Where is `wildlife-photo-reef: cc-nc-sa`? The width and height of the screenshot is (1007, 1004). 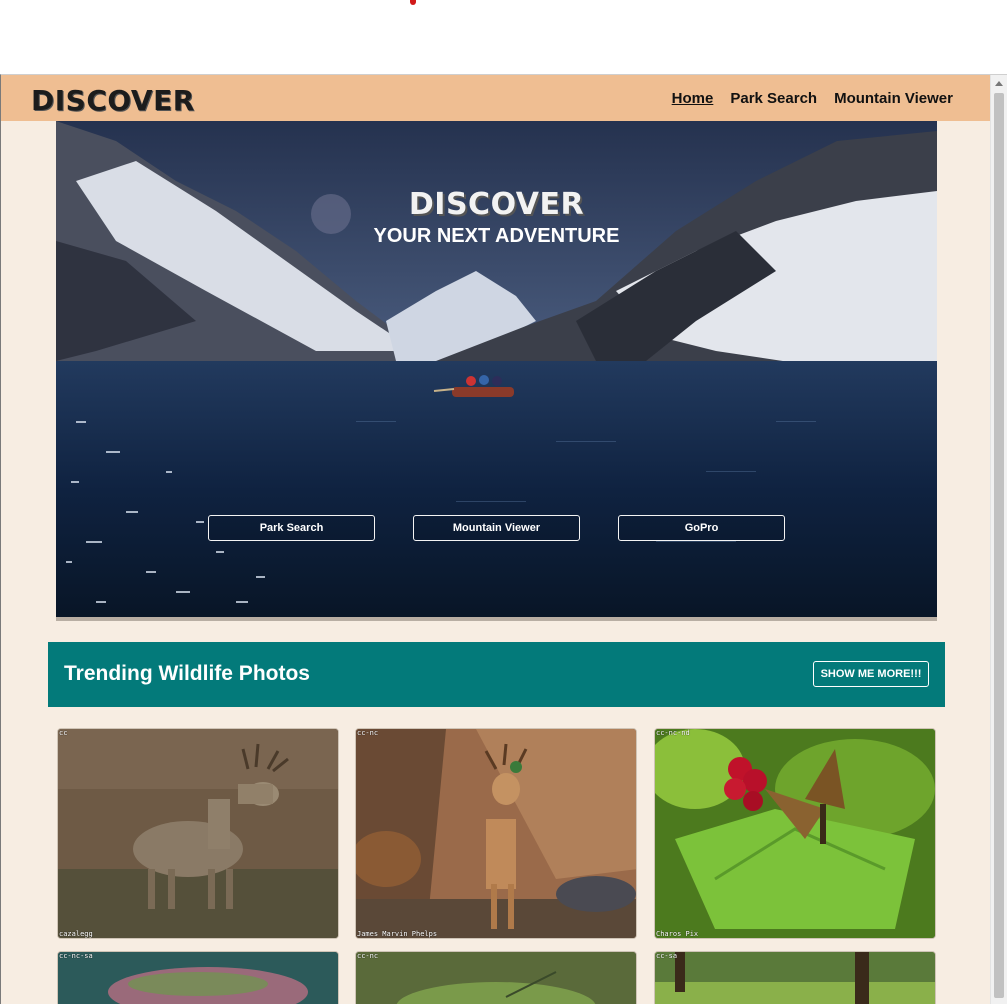
wildlife-photo-reef: cc-nc-sa is located at coordinates (198, 977).